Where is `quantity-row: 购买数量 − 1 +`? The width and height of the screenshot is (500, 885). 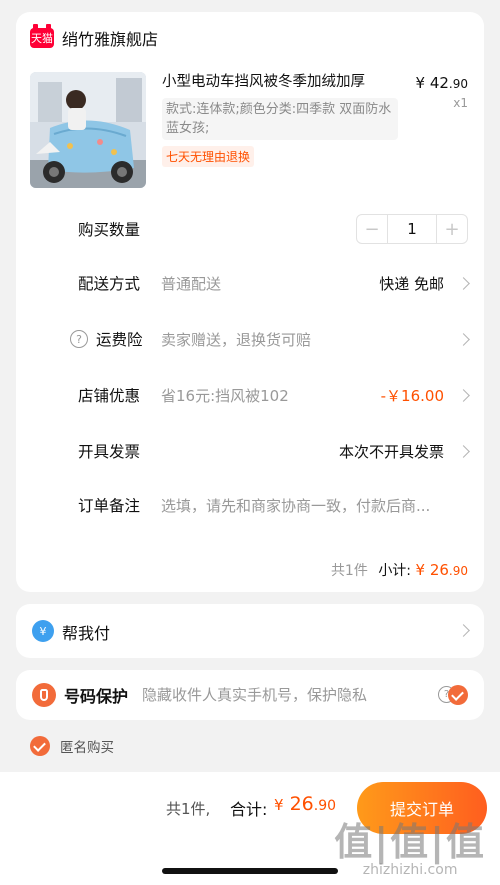 quantity-row: 购买数量 − 1 + is located at coordinates (250, 229).